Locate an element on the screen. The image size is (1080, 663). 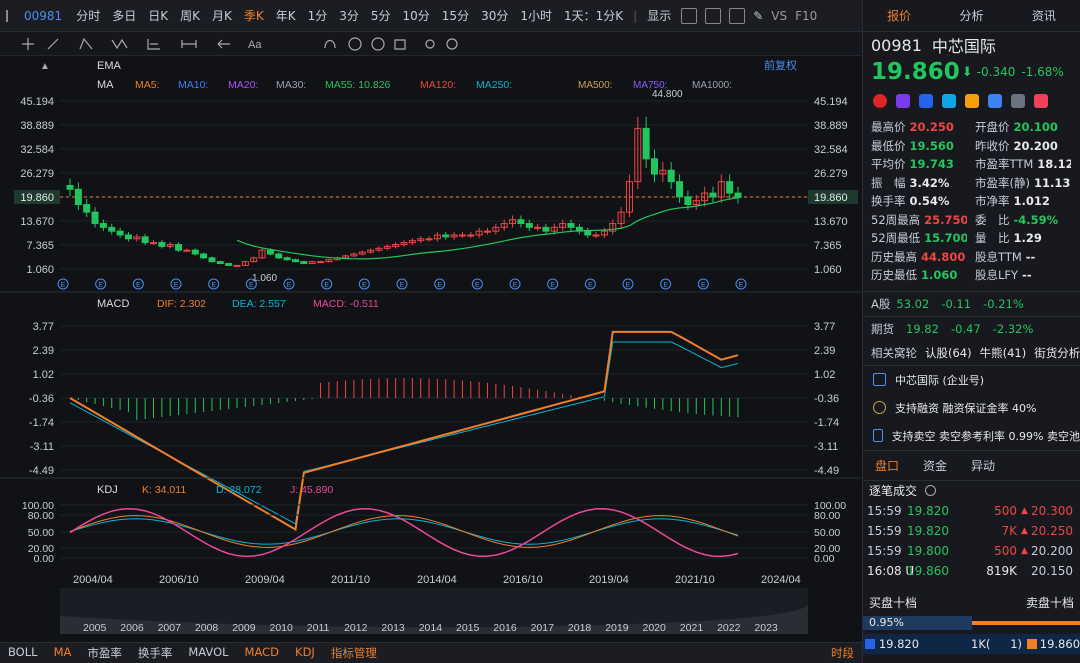
indicator-6: KDJ is located at coordinates (305, 653).